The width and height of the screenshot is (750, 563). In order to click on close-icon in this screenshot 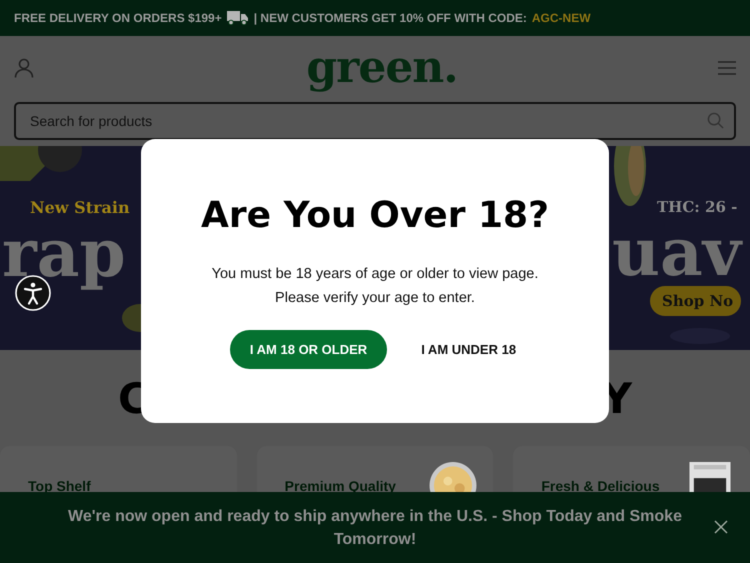, I will do `click(721, 527)`.